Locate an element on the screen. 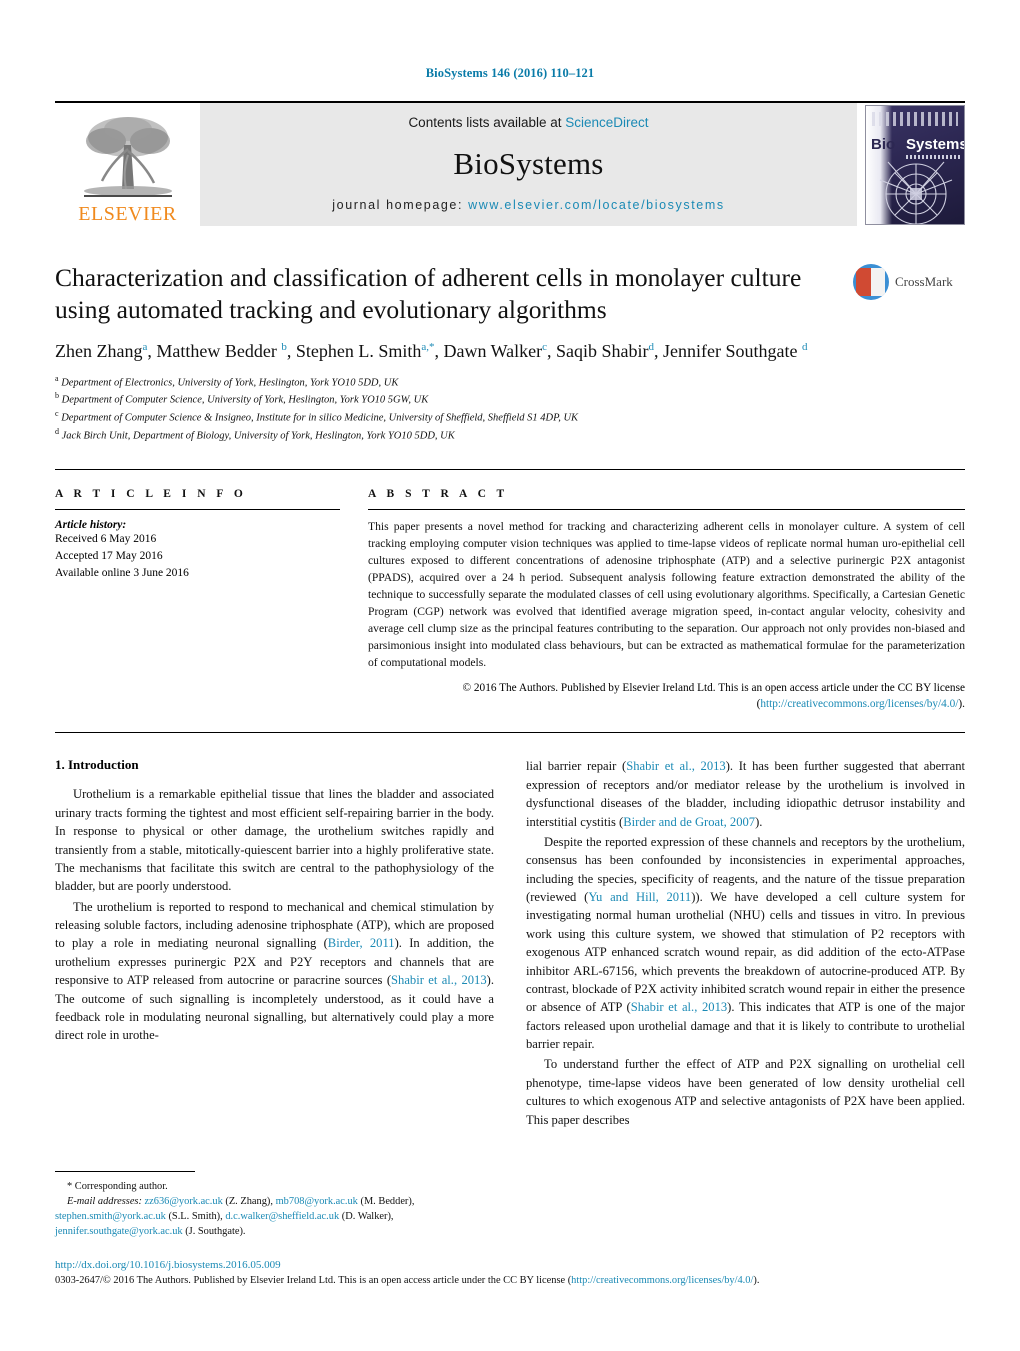  crossmark-badge: CrossMark is located at coordinates (909, 282).